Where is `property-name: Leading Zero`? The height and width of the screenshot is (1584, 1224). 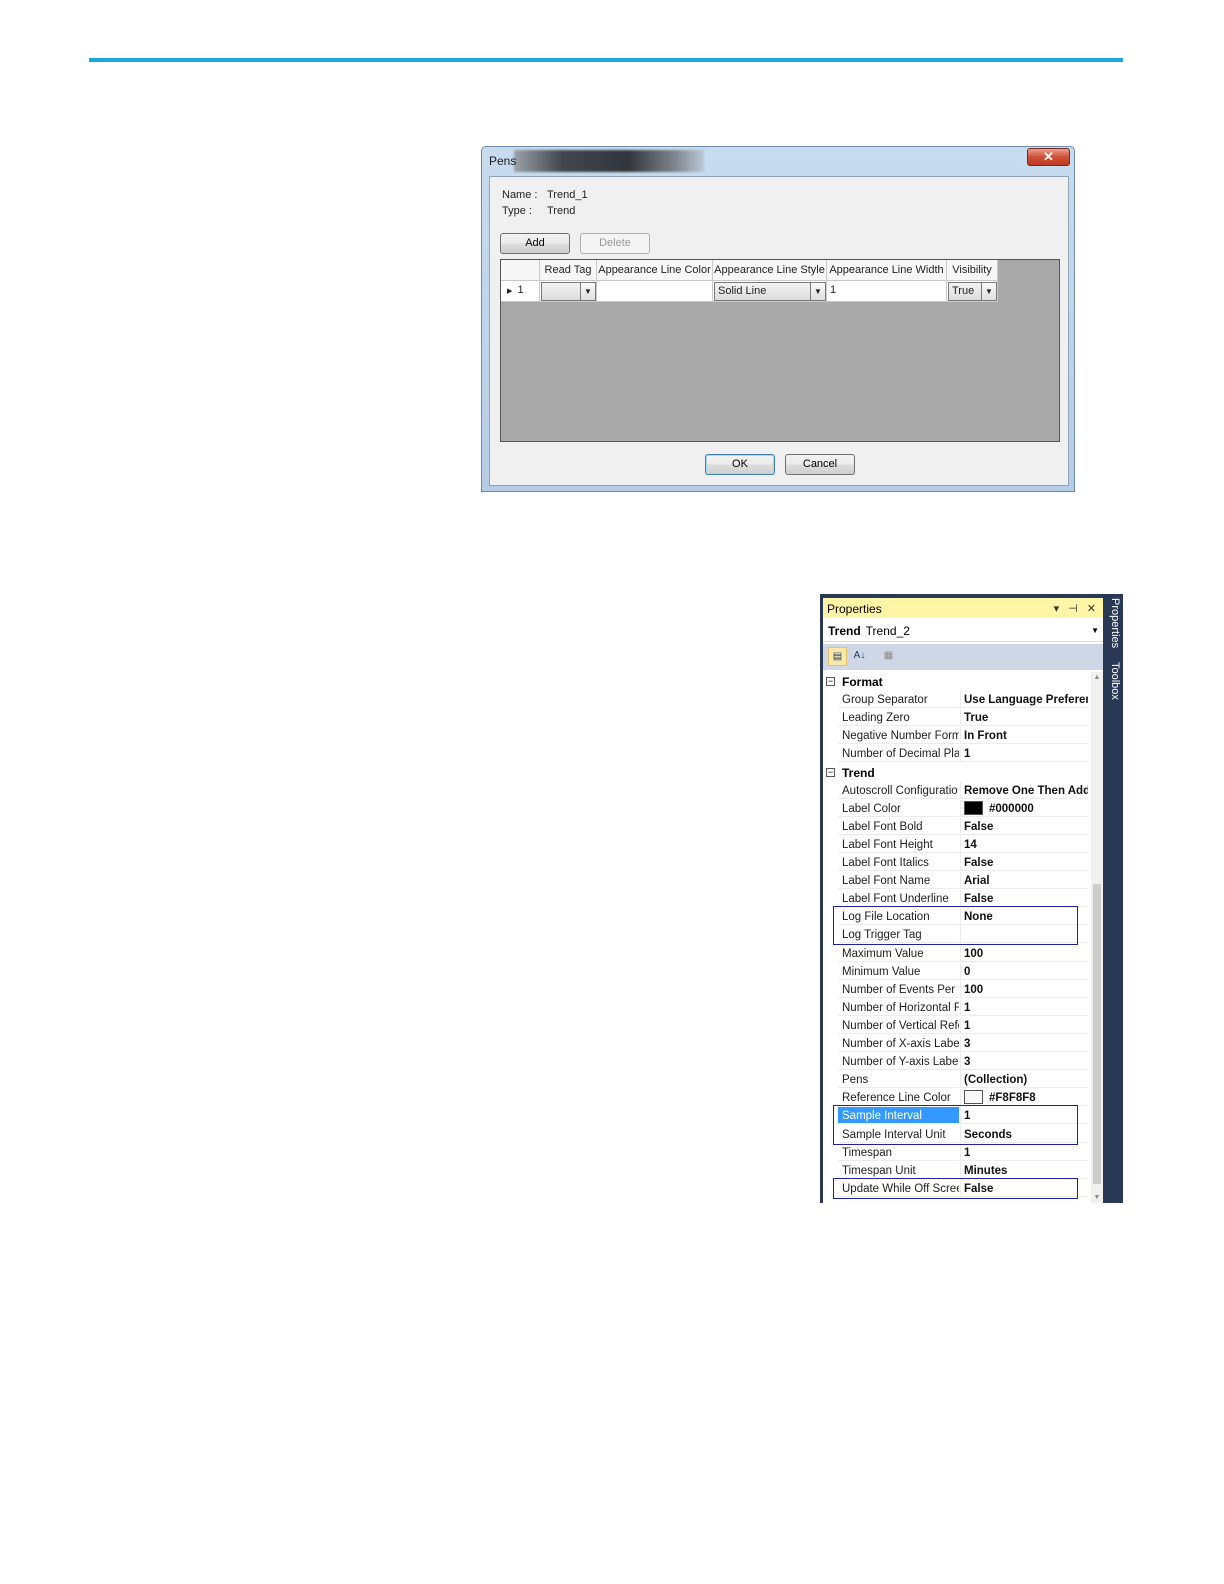
property-name: Leading Zero is located at coordinates (898, 718).